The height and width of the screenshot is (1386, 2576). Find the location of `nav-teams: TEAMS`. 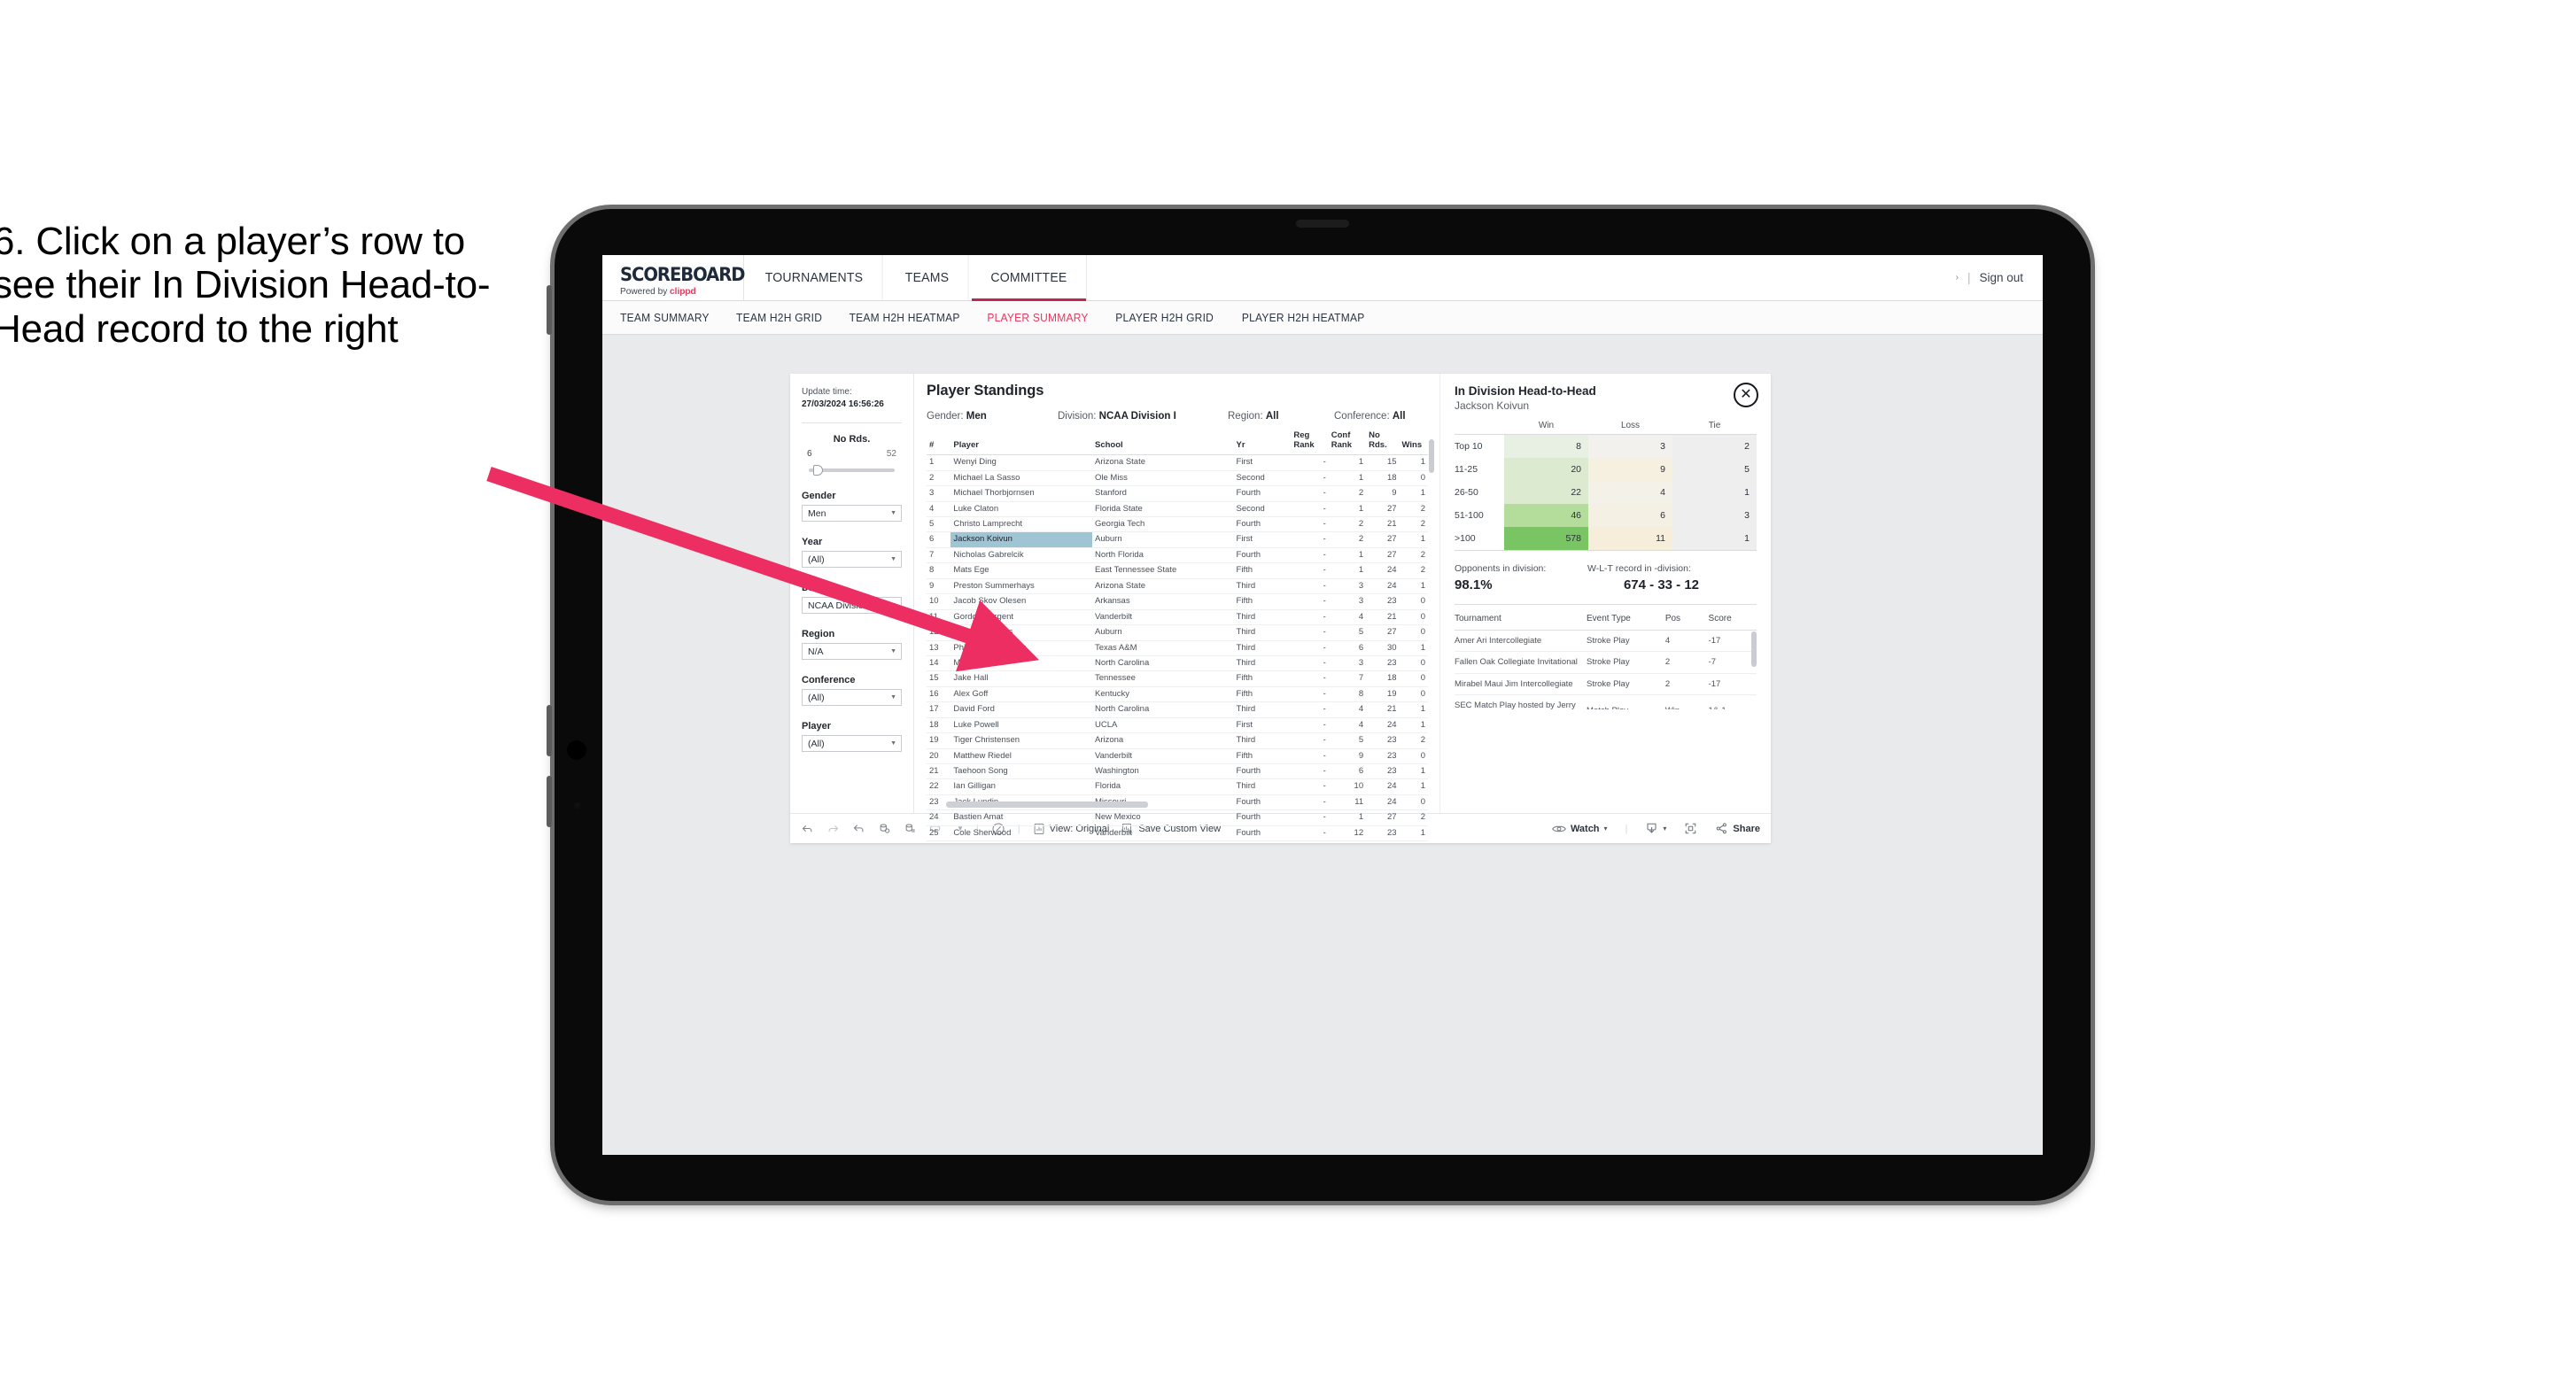

nav-teams: TEAMS is located at coordinates (927, 277).